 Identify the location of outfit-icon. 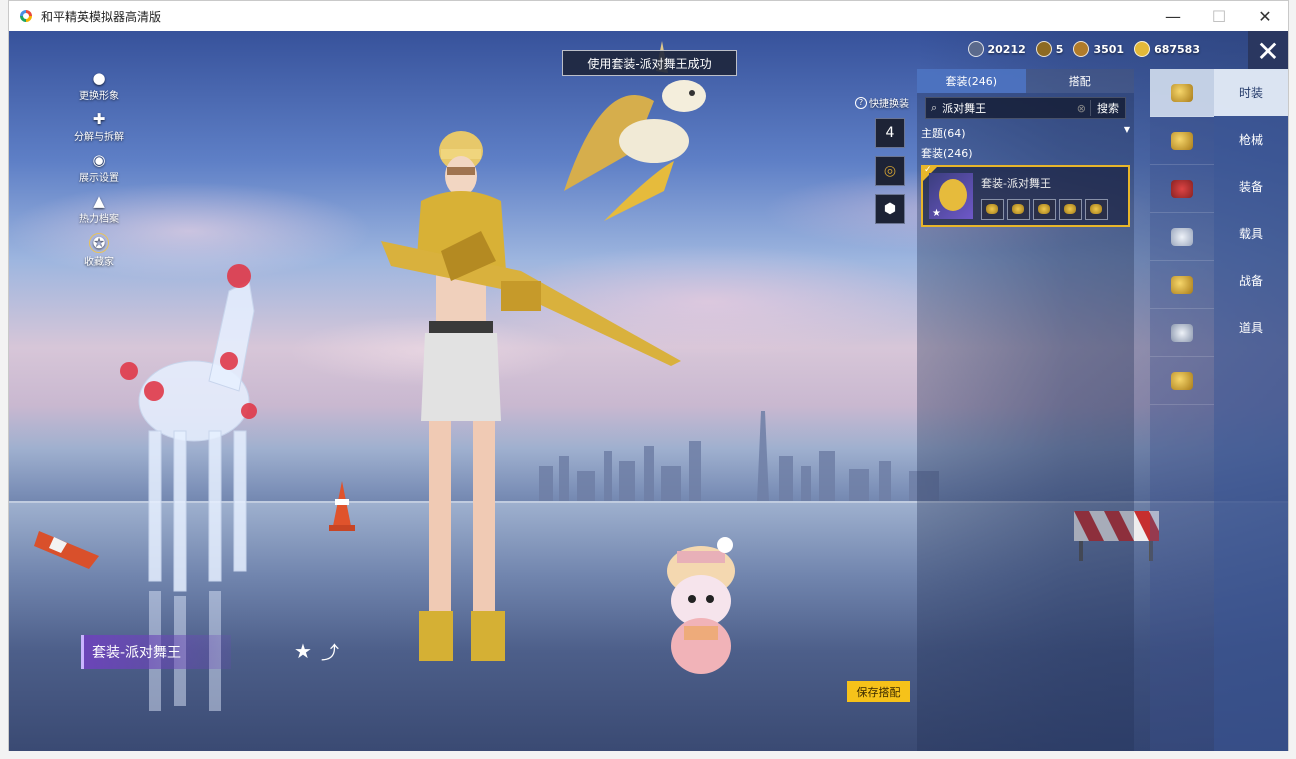
(1182, 92).